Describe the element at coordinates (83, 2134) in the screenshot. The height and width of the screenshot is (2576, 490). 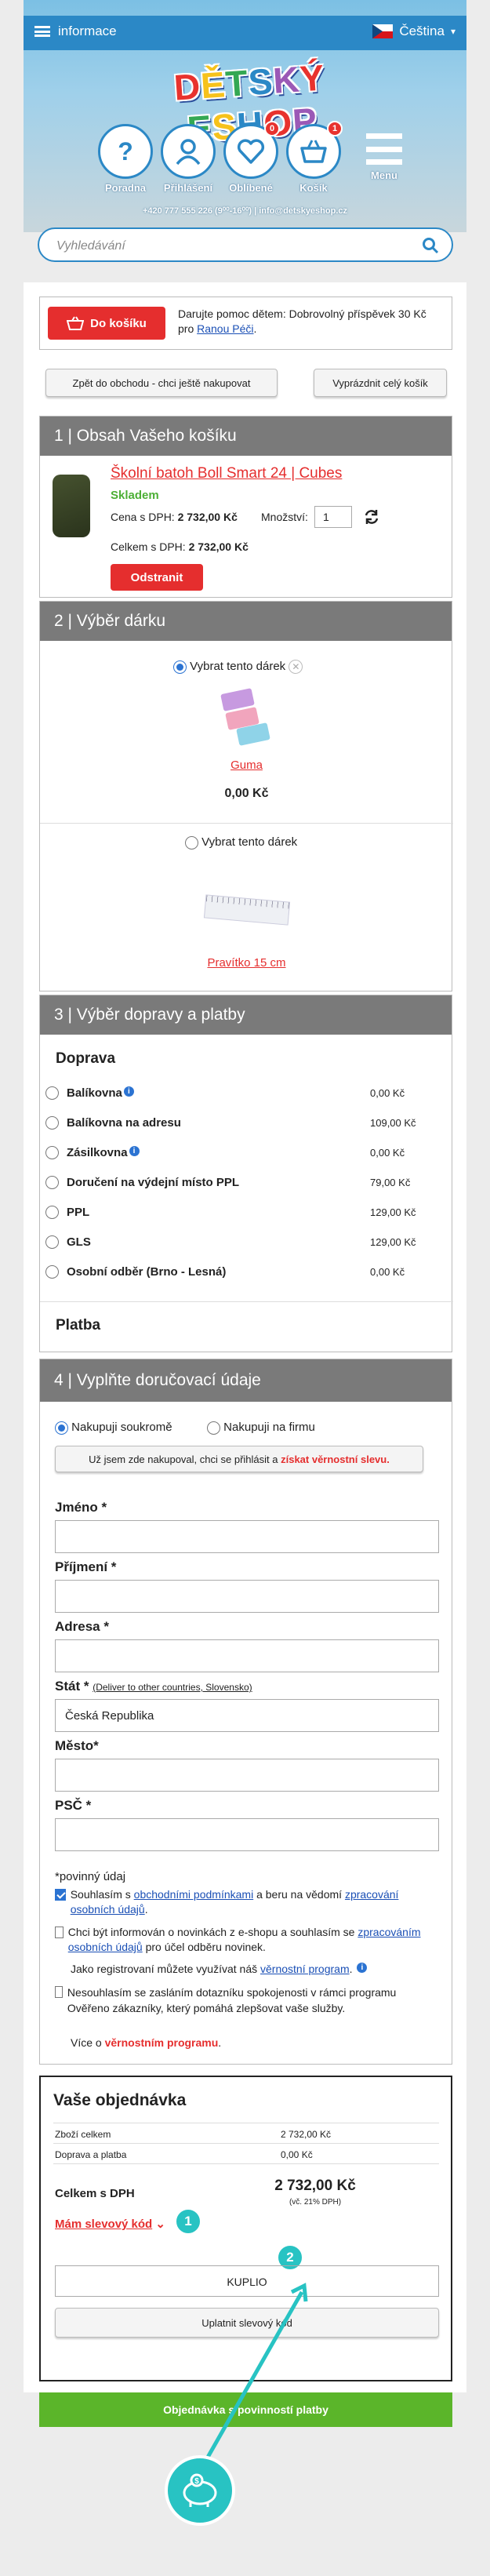
I see `goods-label: Zboží celkem` at that location.